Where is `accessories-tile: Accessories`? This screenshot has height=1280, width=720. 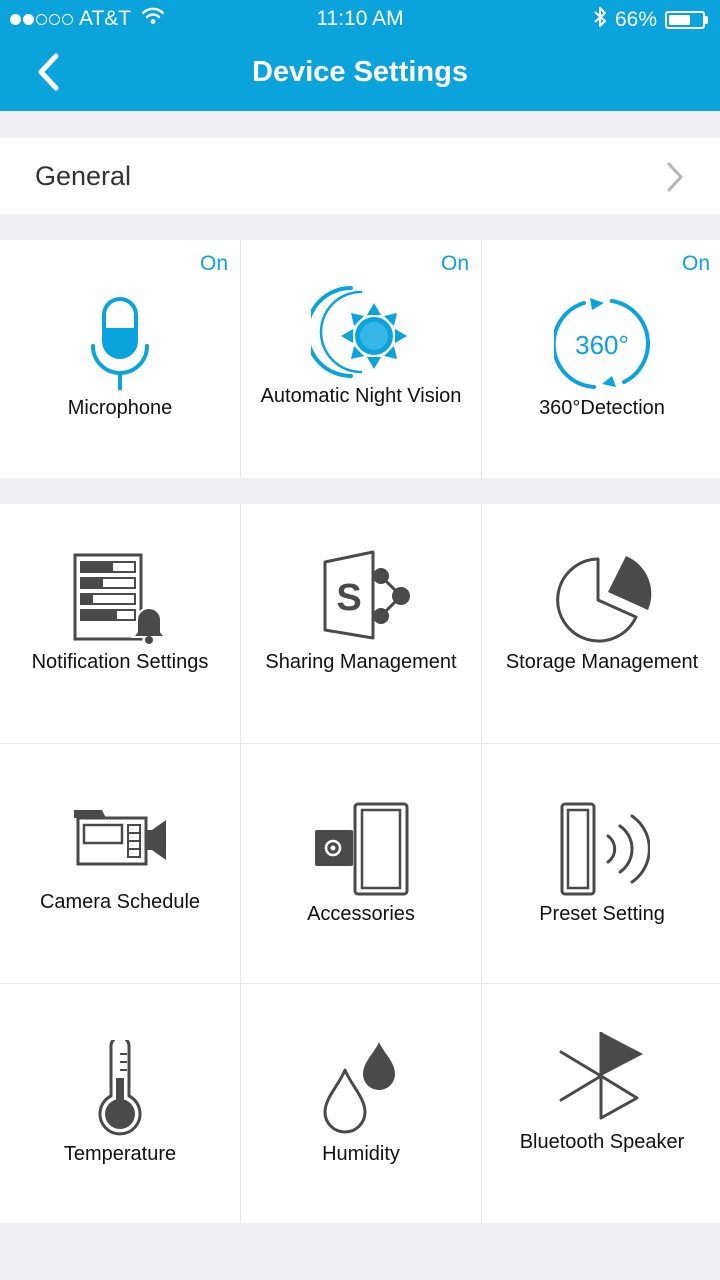 accessories-tile: Accessories is located at coordinates (361, 863).